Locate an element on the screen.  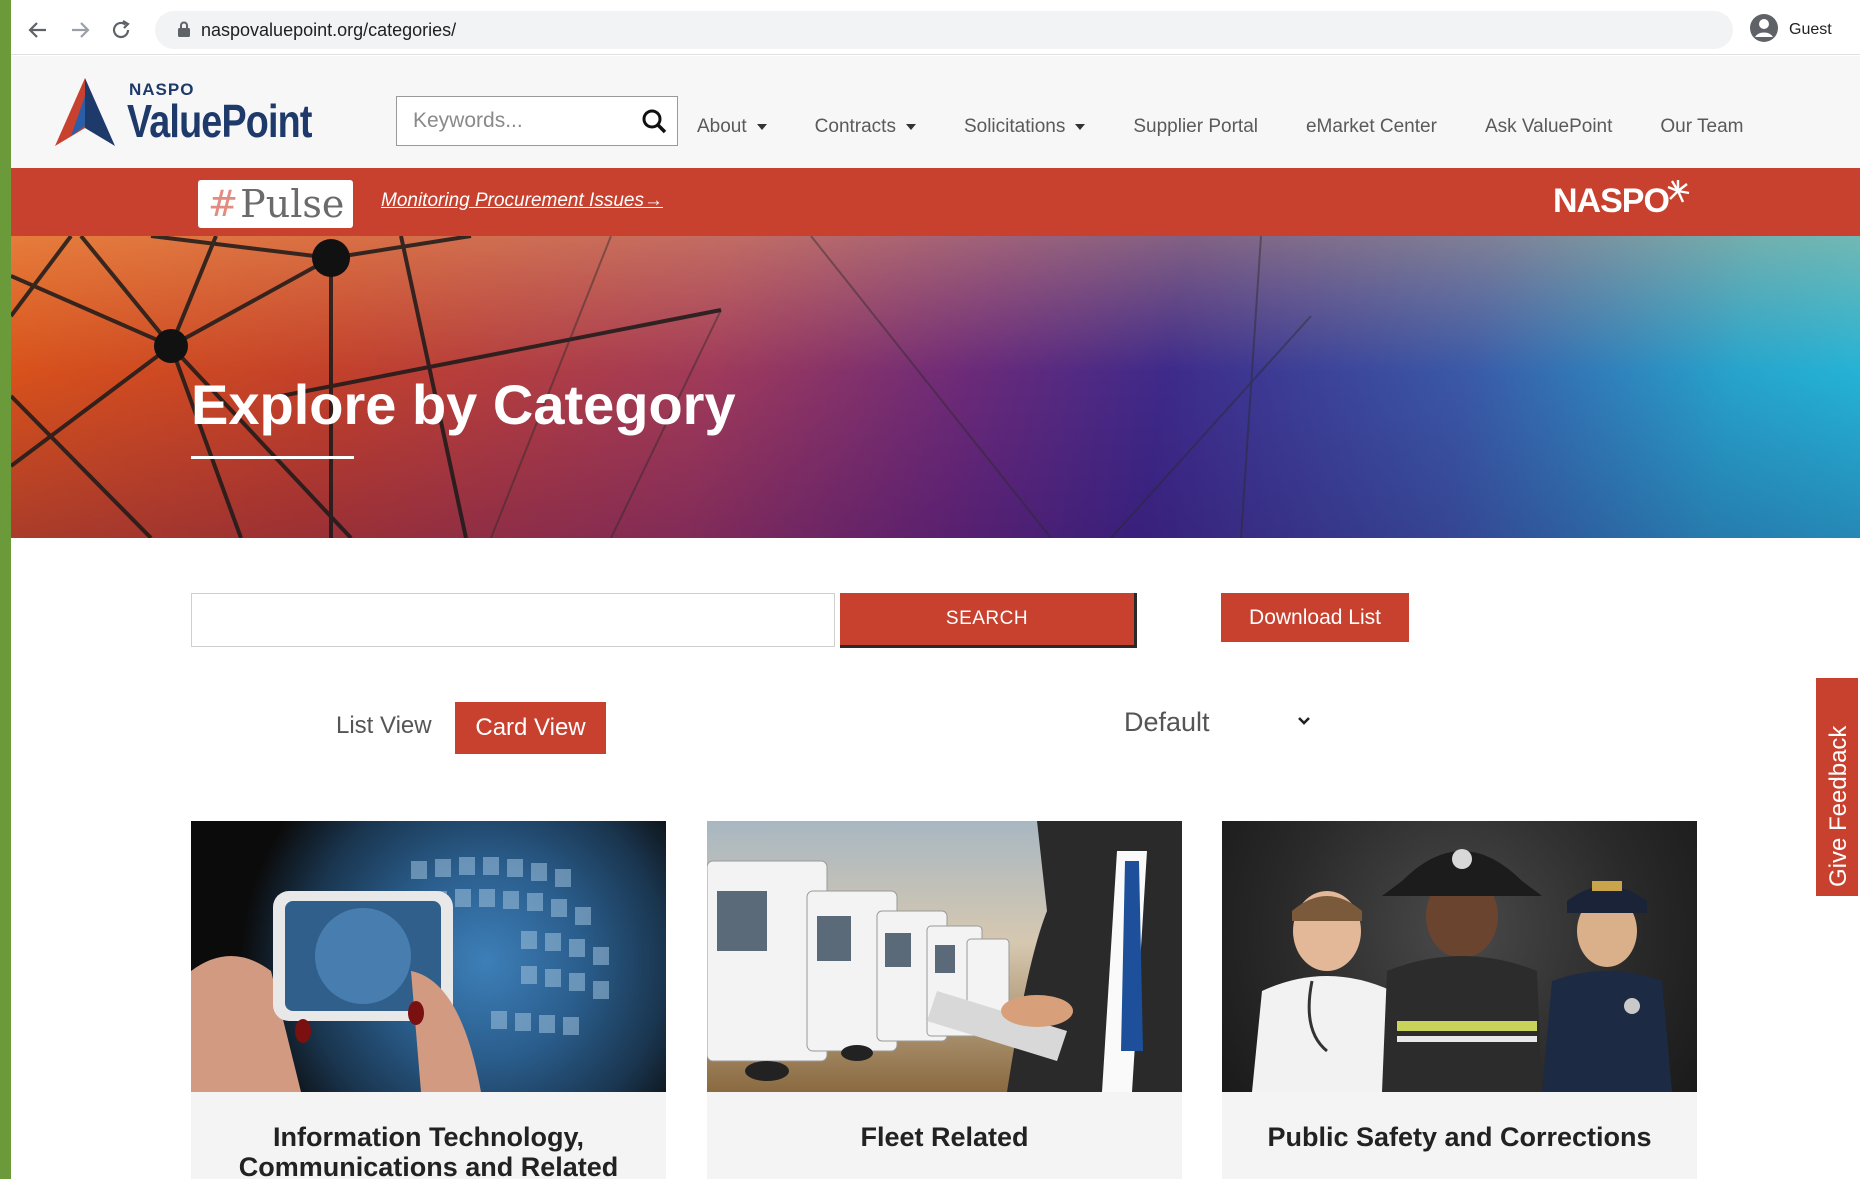
card-title: Public Safety and Corrections is located at coordinates (1459, 1137).